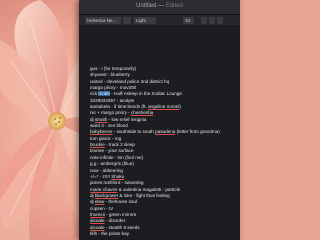  What do you see at coordinates (117, 183) in the screenshot?
I see `text-segment: james rushford - swansing` at bounding box center [117, 183].